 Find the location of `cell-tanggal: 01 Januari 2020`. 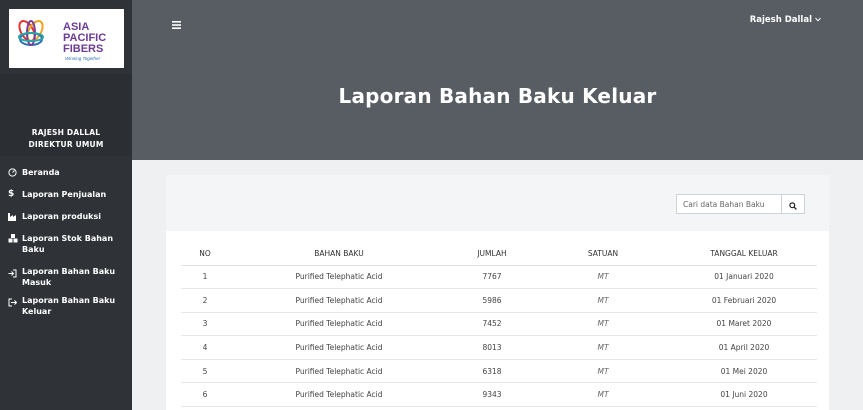

cell-tanggal: 01 Januari 2020 is located at coordinates (744, 277).